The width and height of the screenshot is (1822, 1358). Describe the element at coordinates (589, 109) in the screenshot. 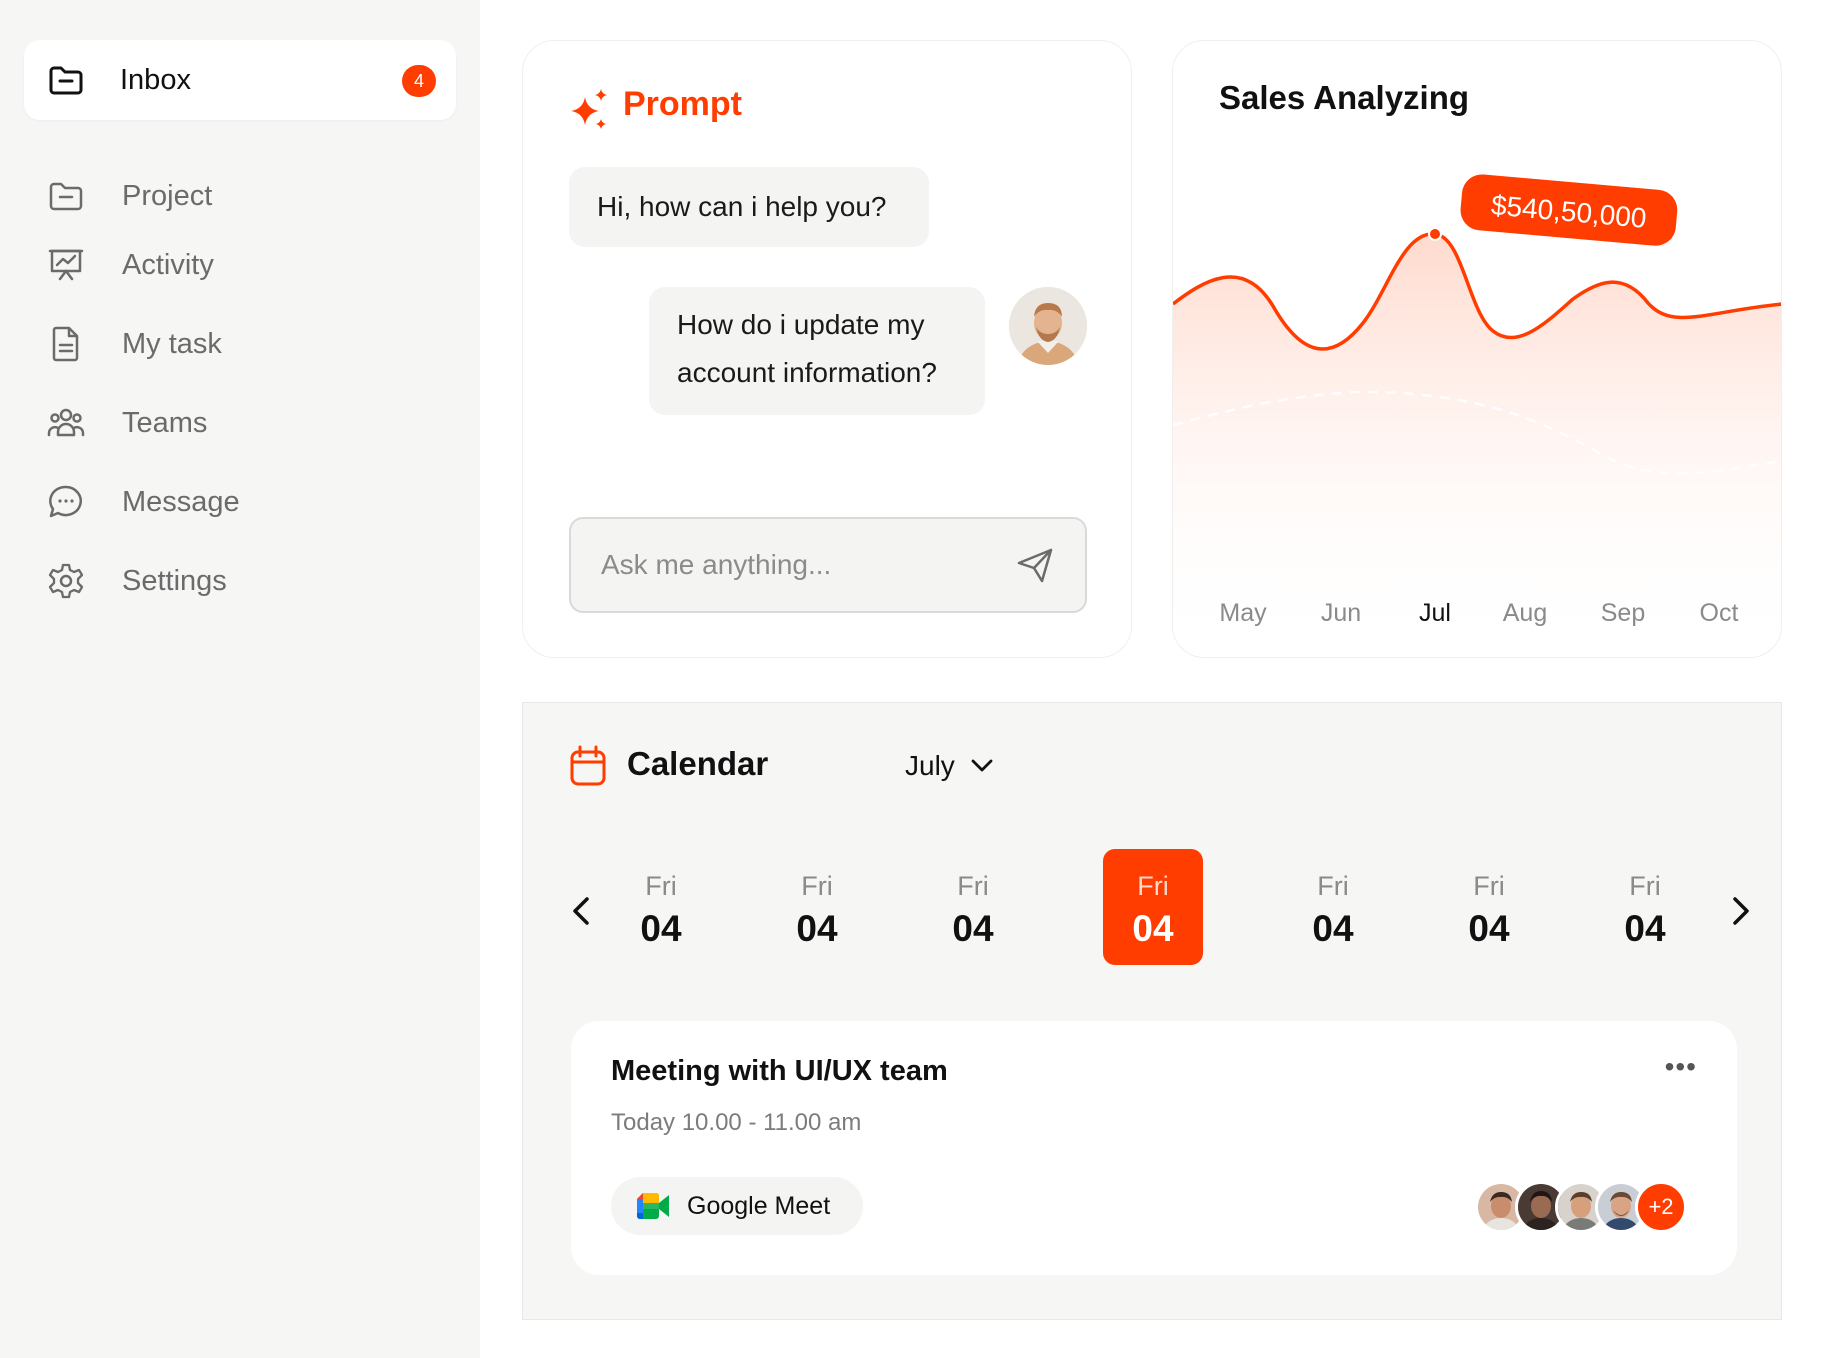

I see `sparkle-icon` at that location.